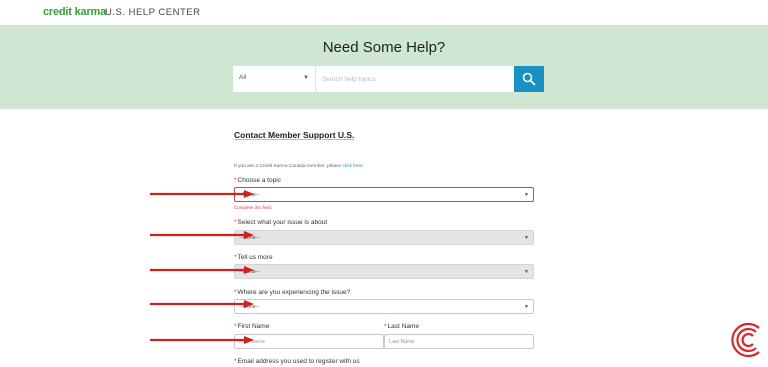 The image size is (768, 367). What do you see at coordinates (459, 341) in the screenshot?
I see `last-name-field: Last Name` at bounding box center [459, 341].